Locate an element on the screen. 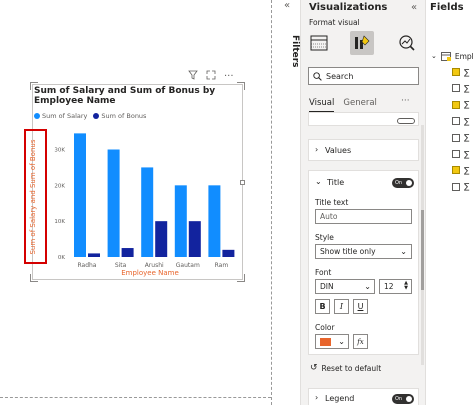 Image resolution: width=474 pixels, height=405 pixels. table-node-employee: ⌄ Emplo is located at coordinates (452, 56).